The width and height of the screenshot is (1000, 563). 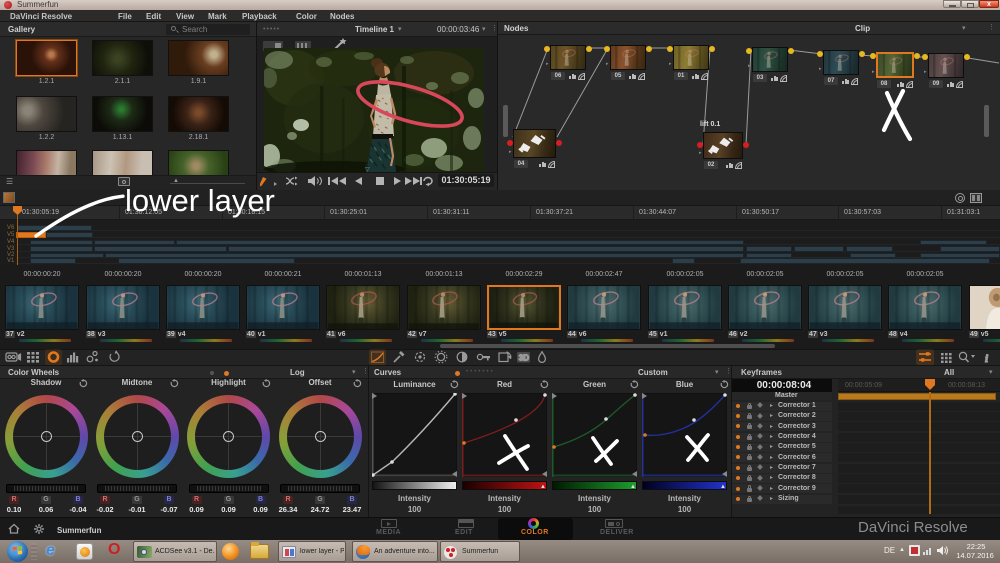 What do you see at coordinates (524, 358) in the screenshot?
I see `svg-text: 3D` at bounding box center [524, 358].